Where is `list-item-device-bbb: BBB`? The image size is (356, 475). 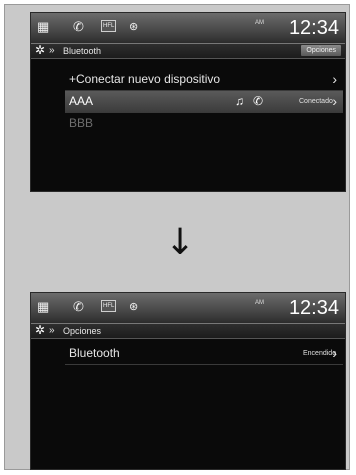 list-item-device-bbb: BBB is located at coordinates (204, 123).